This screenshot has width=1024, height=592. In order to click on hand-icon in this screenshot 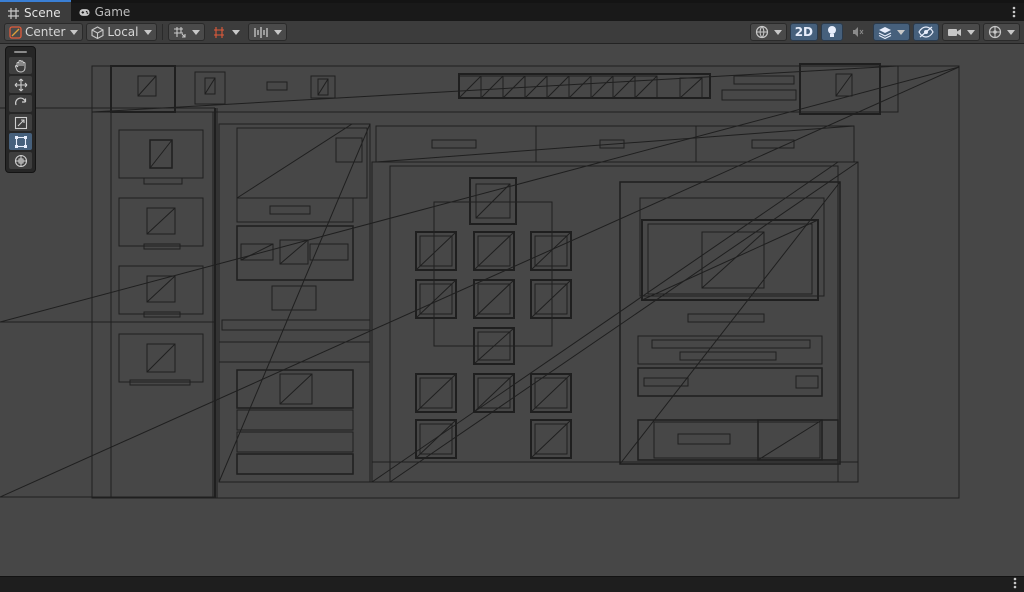, I will do `click(19, 66)`.